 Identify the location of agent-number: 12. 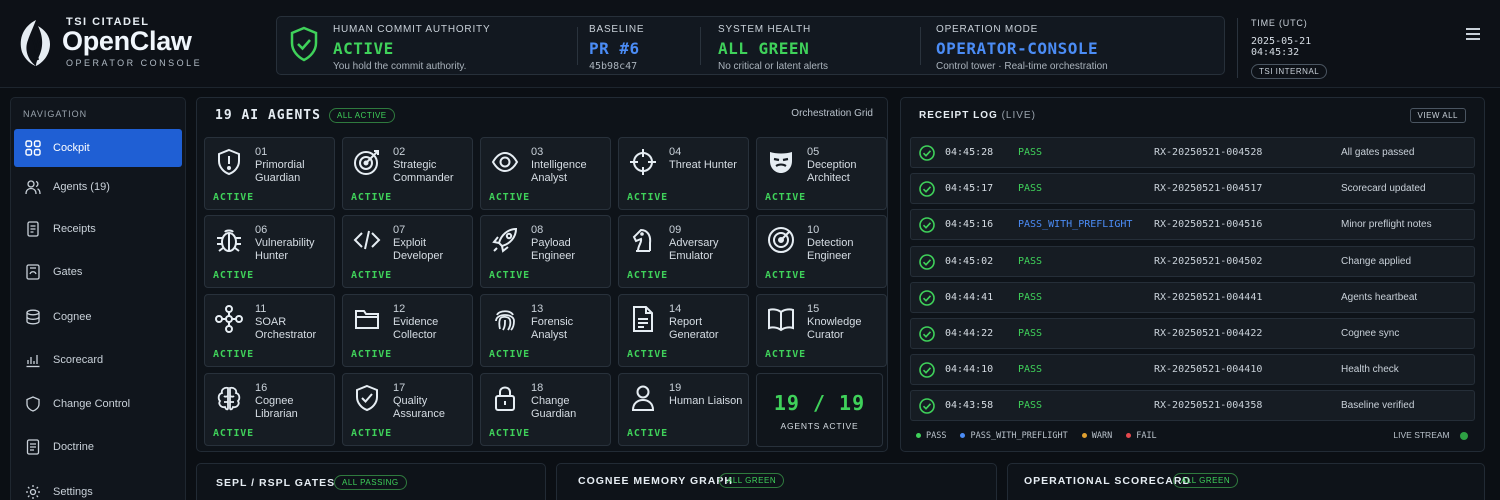
(399, 309).